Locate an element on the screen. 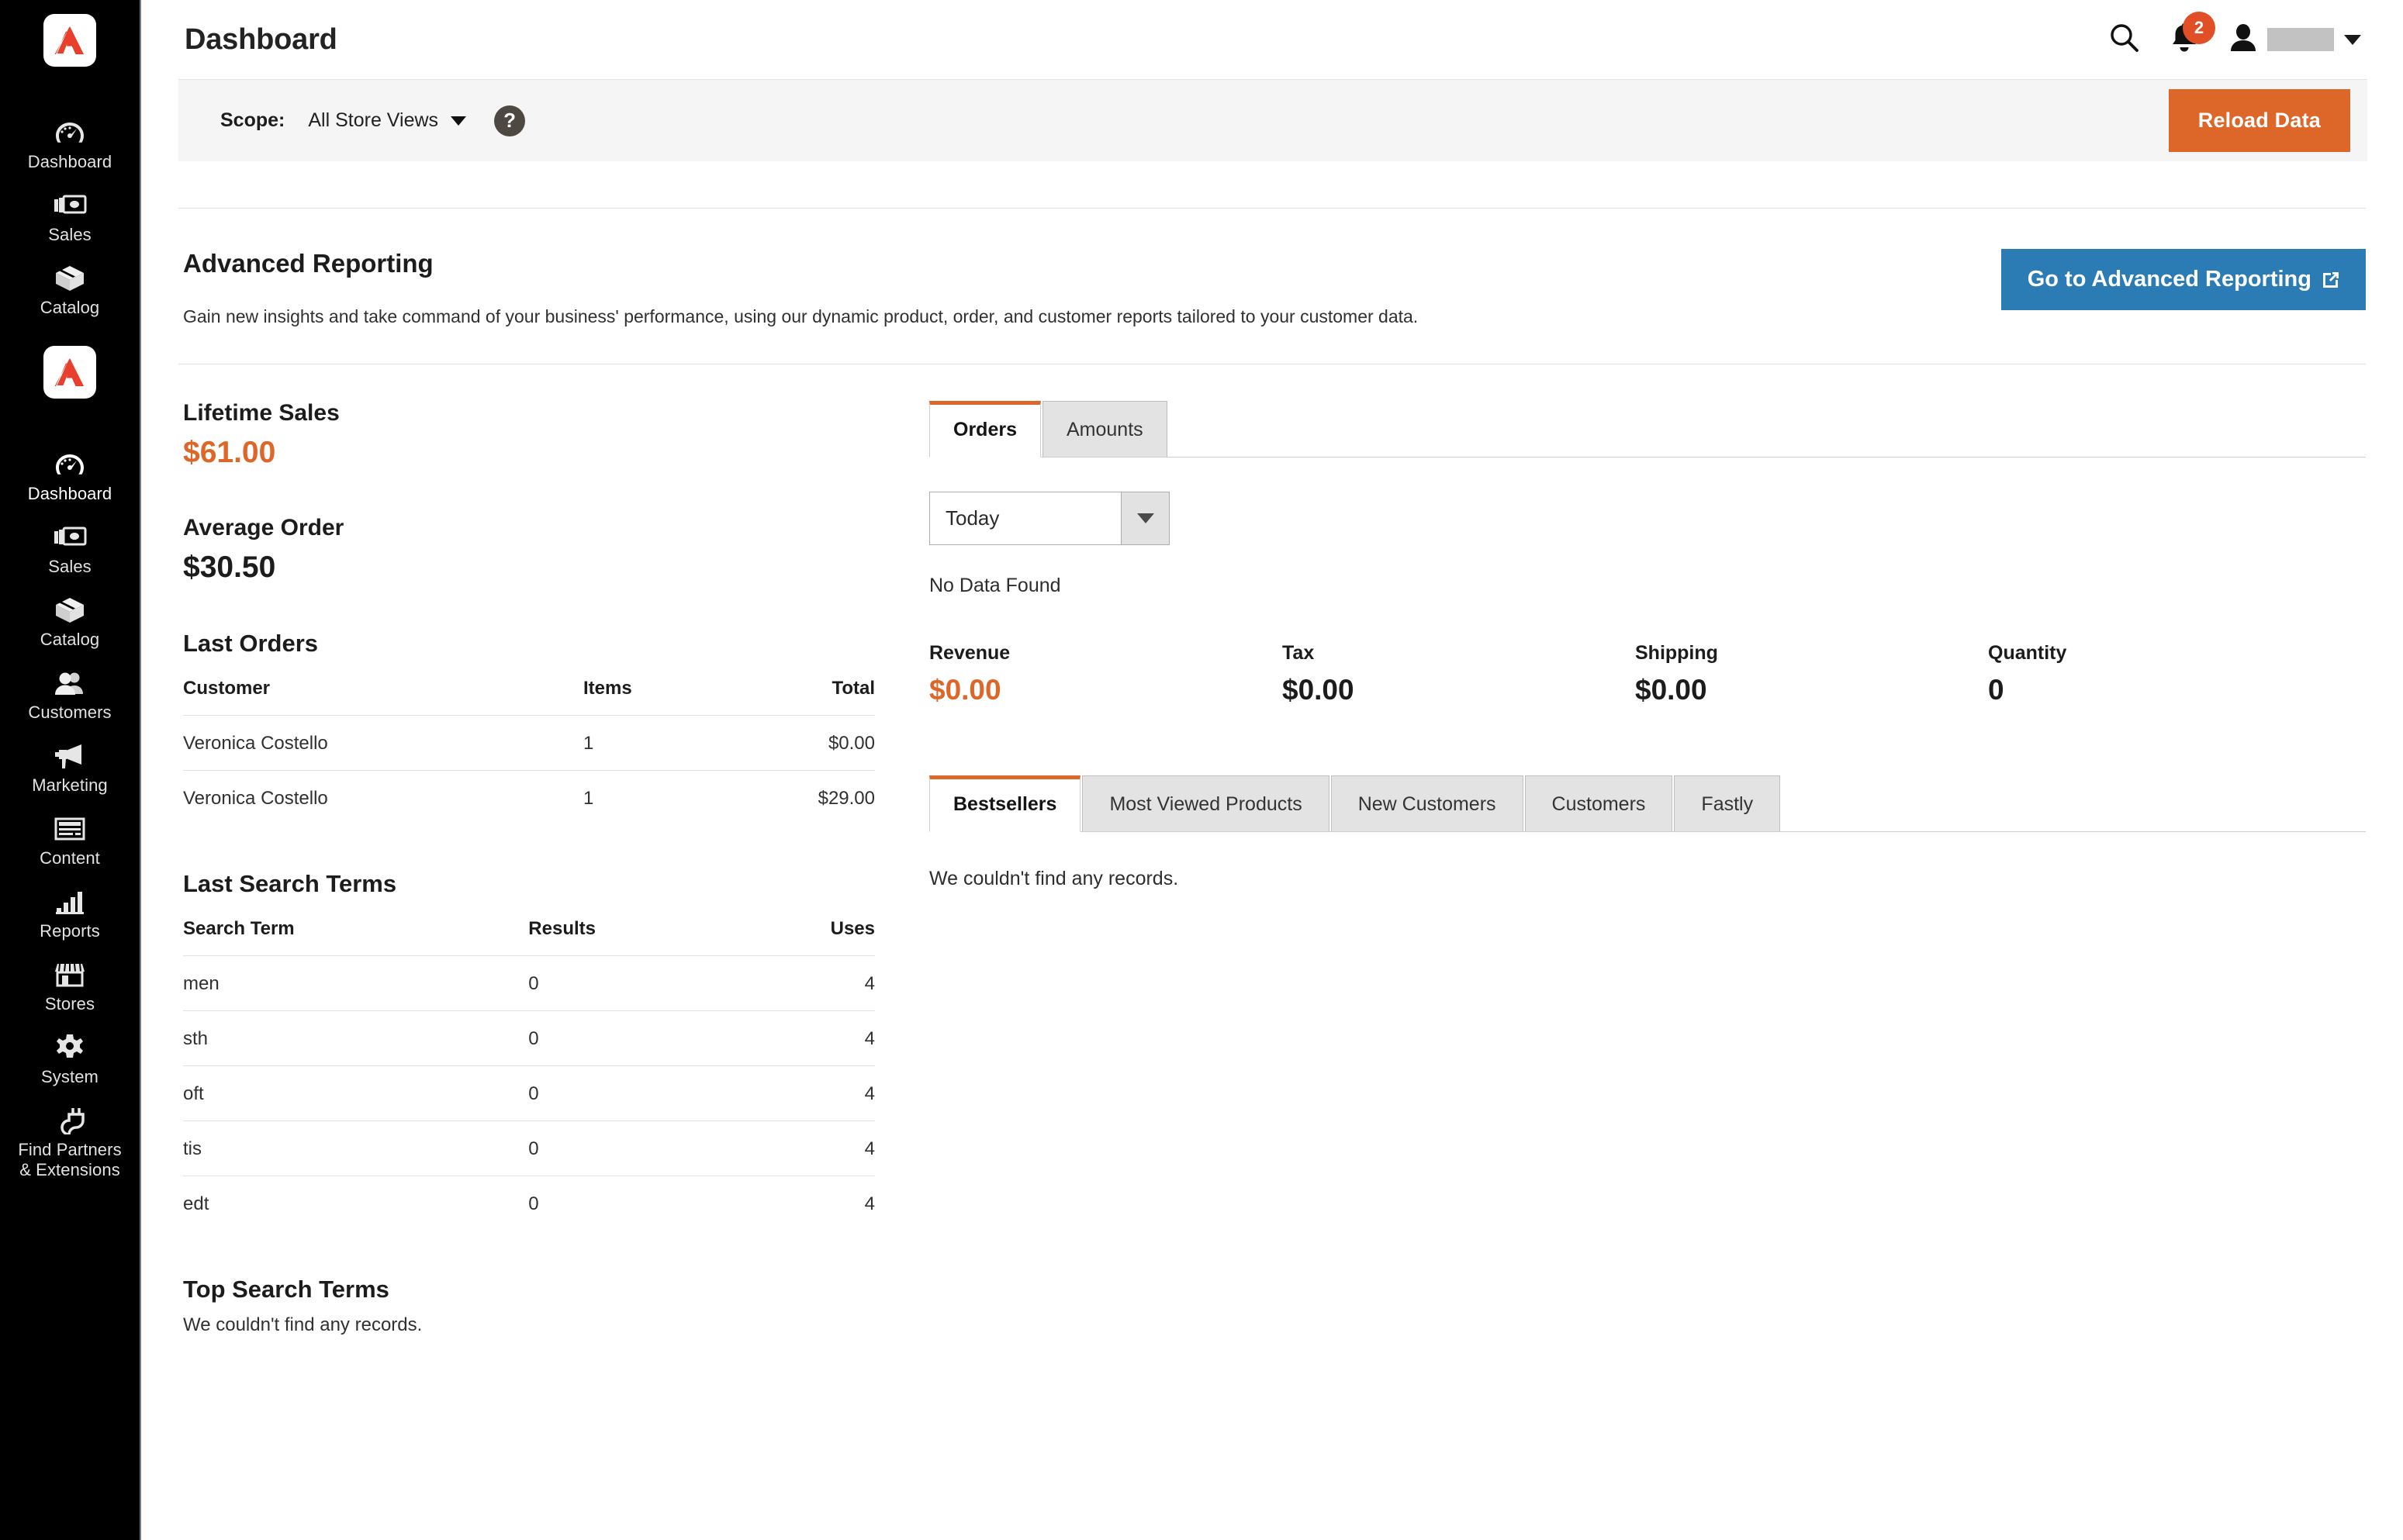 The width and height of the screenshot is (2403, 1540). kpi-label: Tax is located at coordinates (1298, 653).